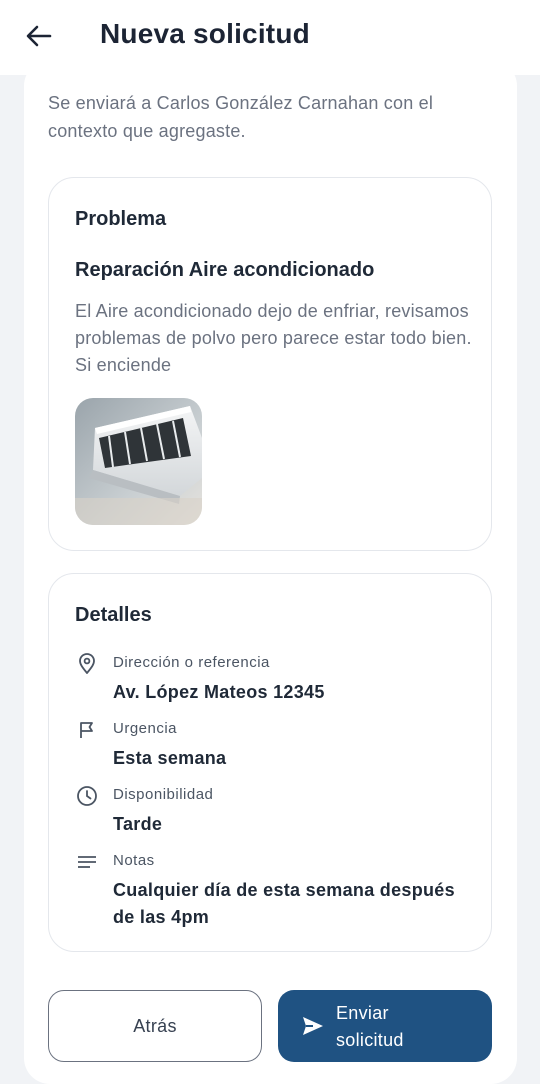 This screenshot has height=1084, width=540. I want to click on app-header: Nueva solicitud, so click(270, 37).